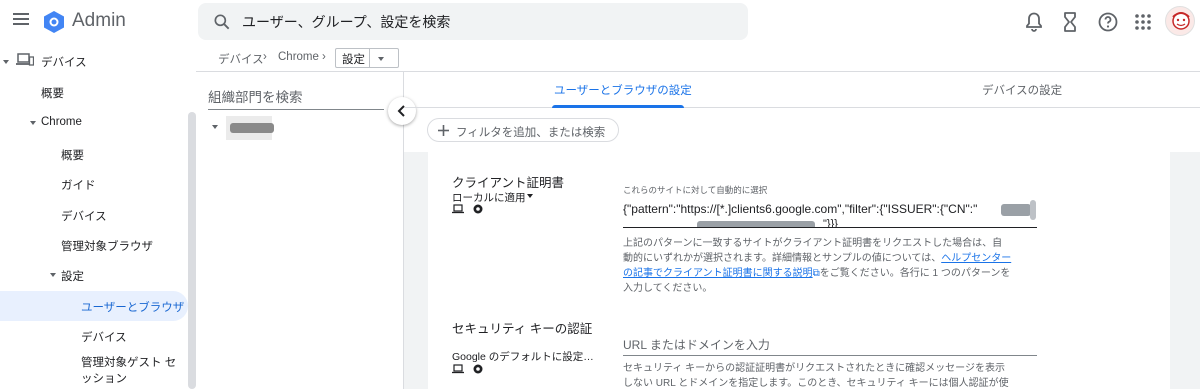 This screenshot has width=1200, height=391. What do you see at coordinates (61, 122) in the screenshot?
I see `sidebar-item-chrome: Chrome` at bounding box center [61, 122].